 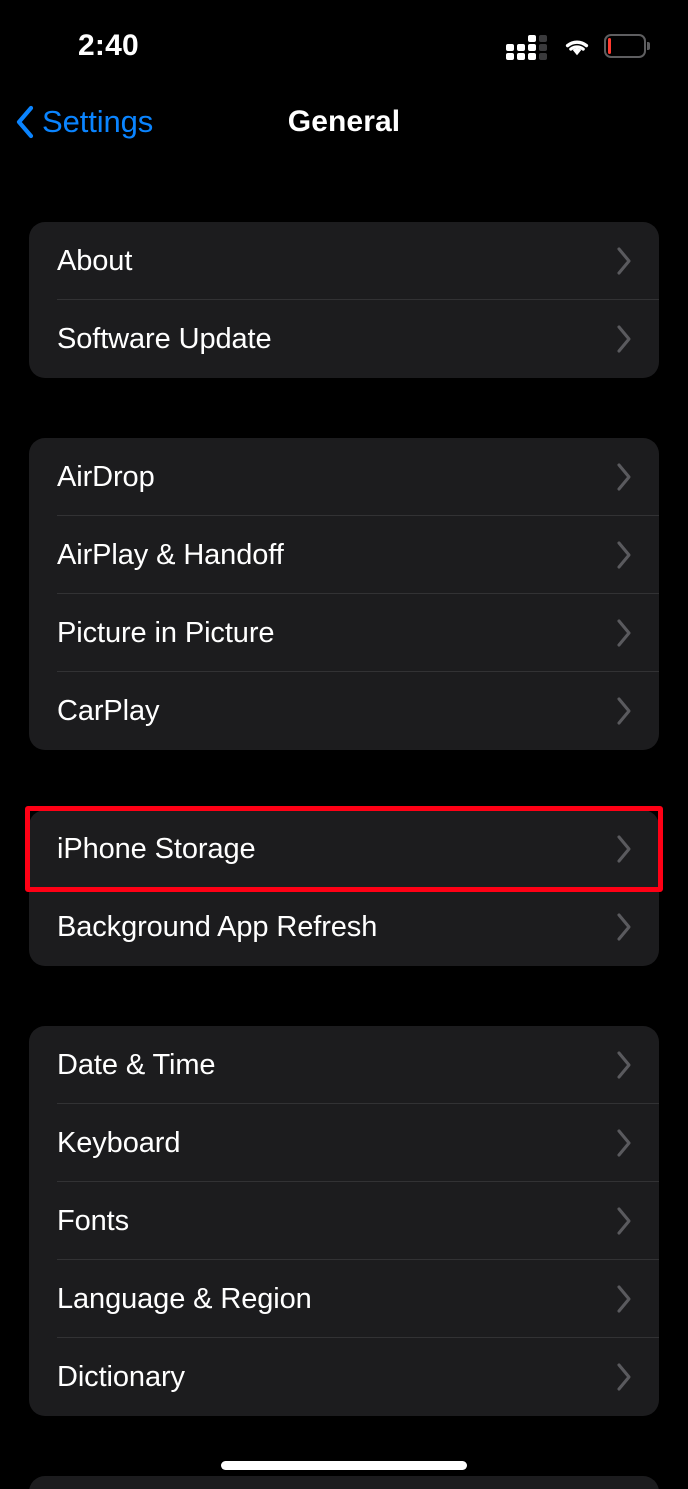 What do you see at coordinates (344, 339) in the screenshot?
I see `settings-row: Software Update` at bounding box center [344, 339].